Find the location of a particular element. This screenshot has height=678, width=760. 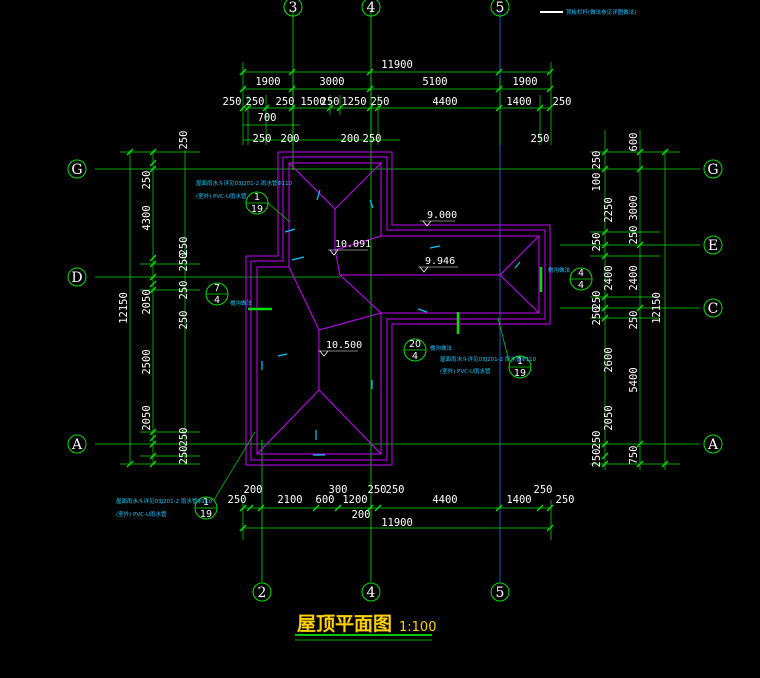

svg-text: 1900 is located at coordinates (524, 82).